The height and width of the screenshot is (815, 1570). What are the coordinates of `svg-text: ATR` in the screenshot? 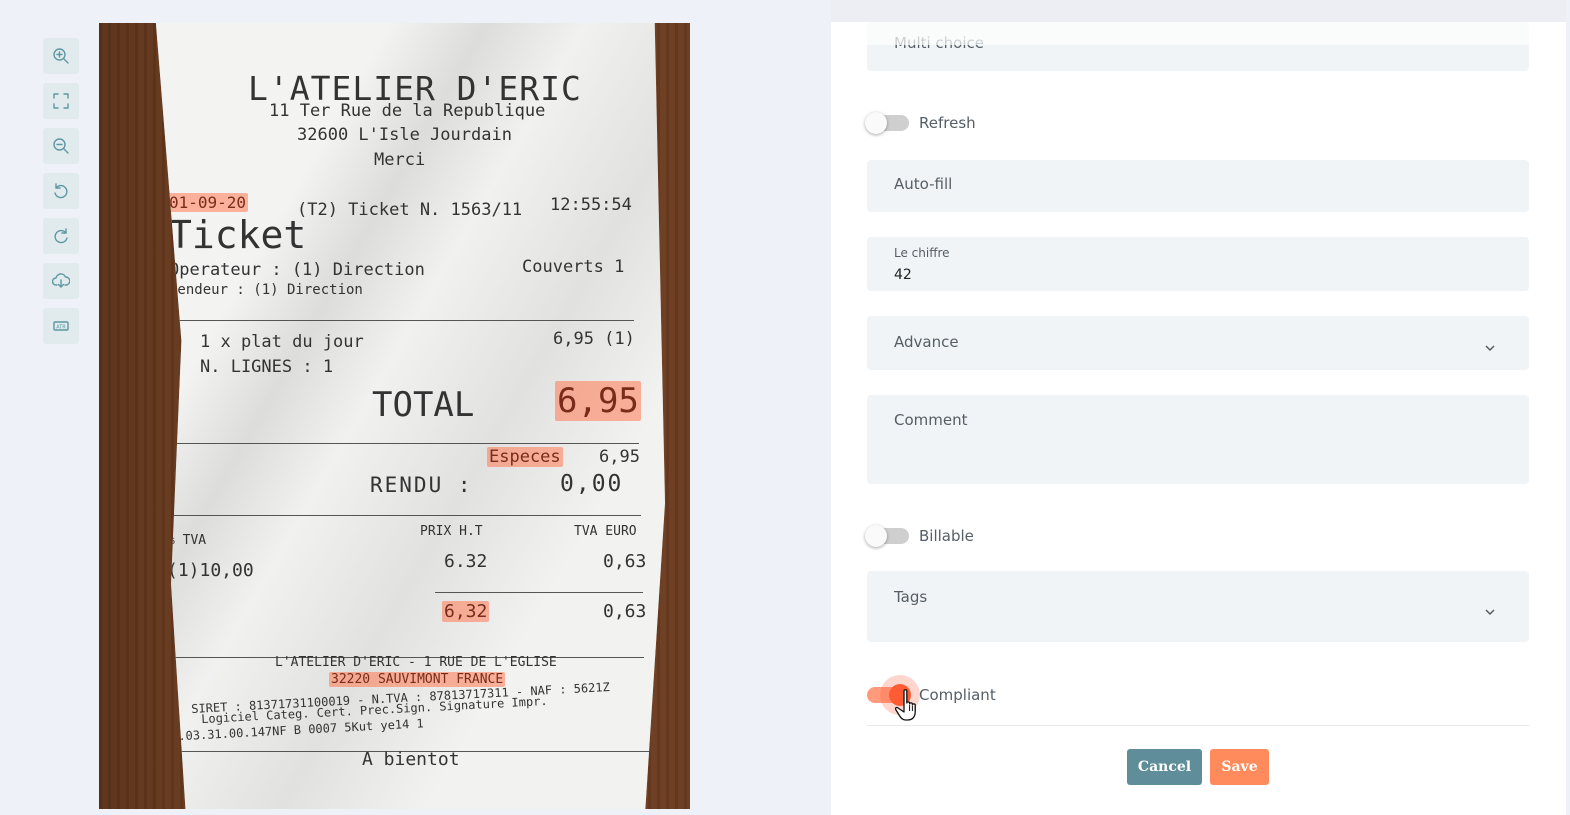 It's located at (61, 327).